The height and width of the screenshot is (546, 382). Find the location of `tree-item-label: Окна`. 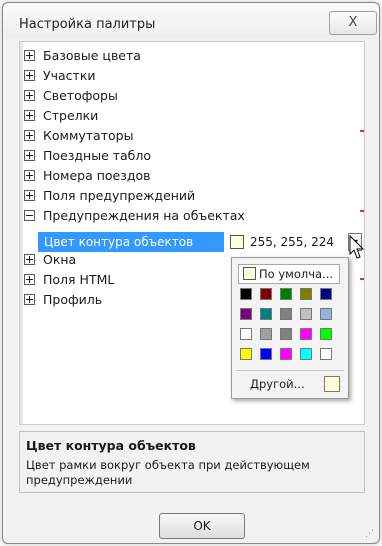

tree-item-label: Окна is located at coordinates (60, 259).